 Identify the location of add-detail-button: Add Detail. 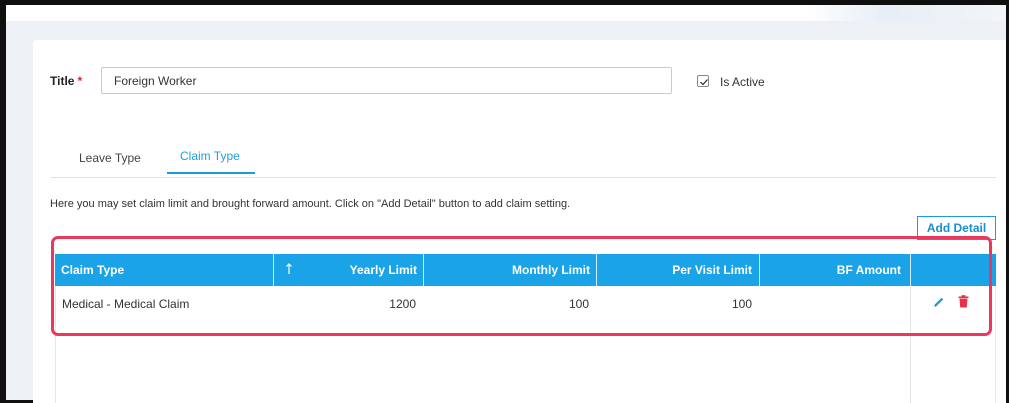
(956, 228).